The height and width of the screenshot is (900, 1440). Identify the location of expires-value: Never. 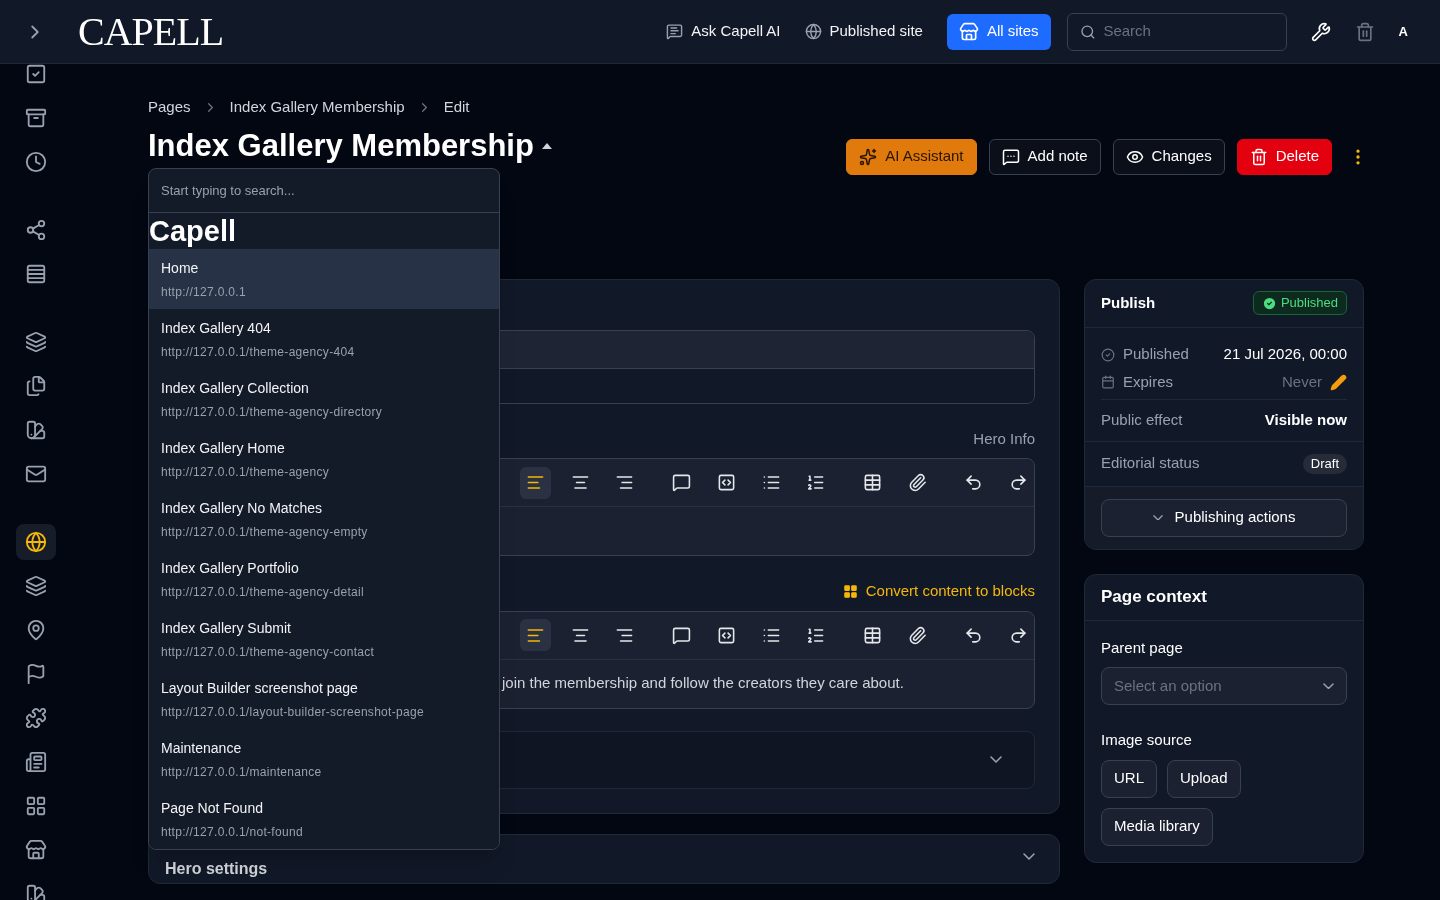
(1302, 381).